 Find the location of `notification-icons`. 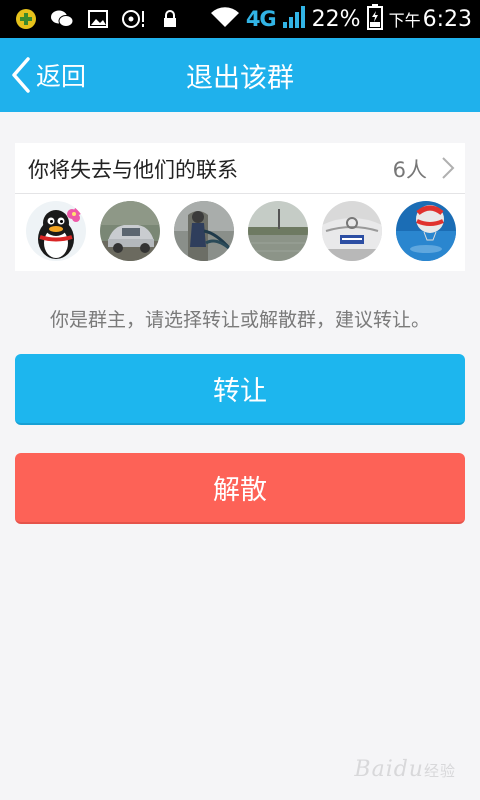

notification-icons is located at coordinates (98, 19).